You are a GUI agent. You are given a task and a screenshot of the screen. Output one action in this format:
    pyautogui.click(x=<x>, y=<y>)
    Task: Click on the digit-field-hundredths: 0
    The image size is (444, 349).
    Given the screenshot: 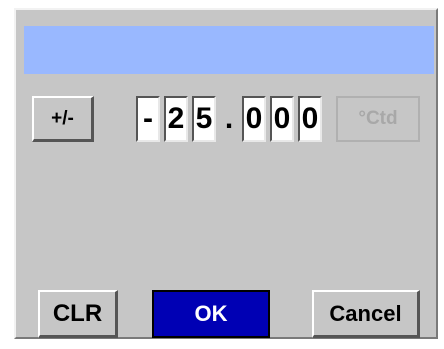 What is the action you would take?
    pyautogui.click(x=282, y=119)
    